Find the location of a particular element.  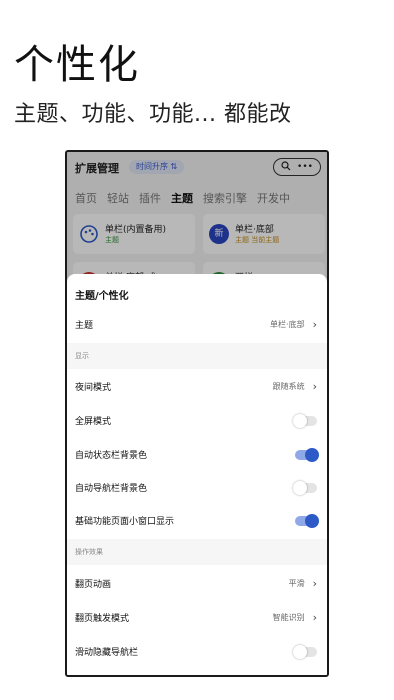

auto-navbar-toggle is located at coordinates (305, 487).